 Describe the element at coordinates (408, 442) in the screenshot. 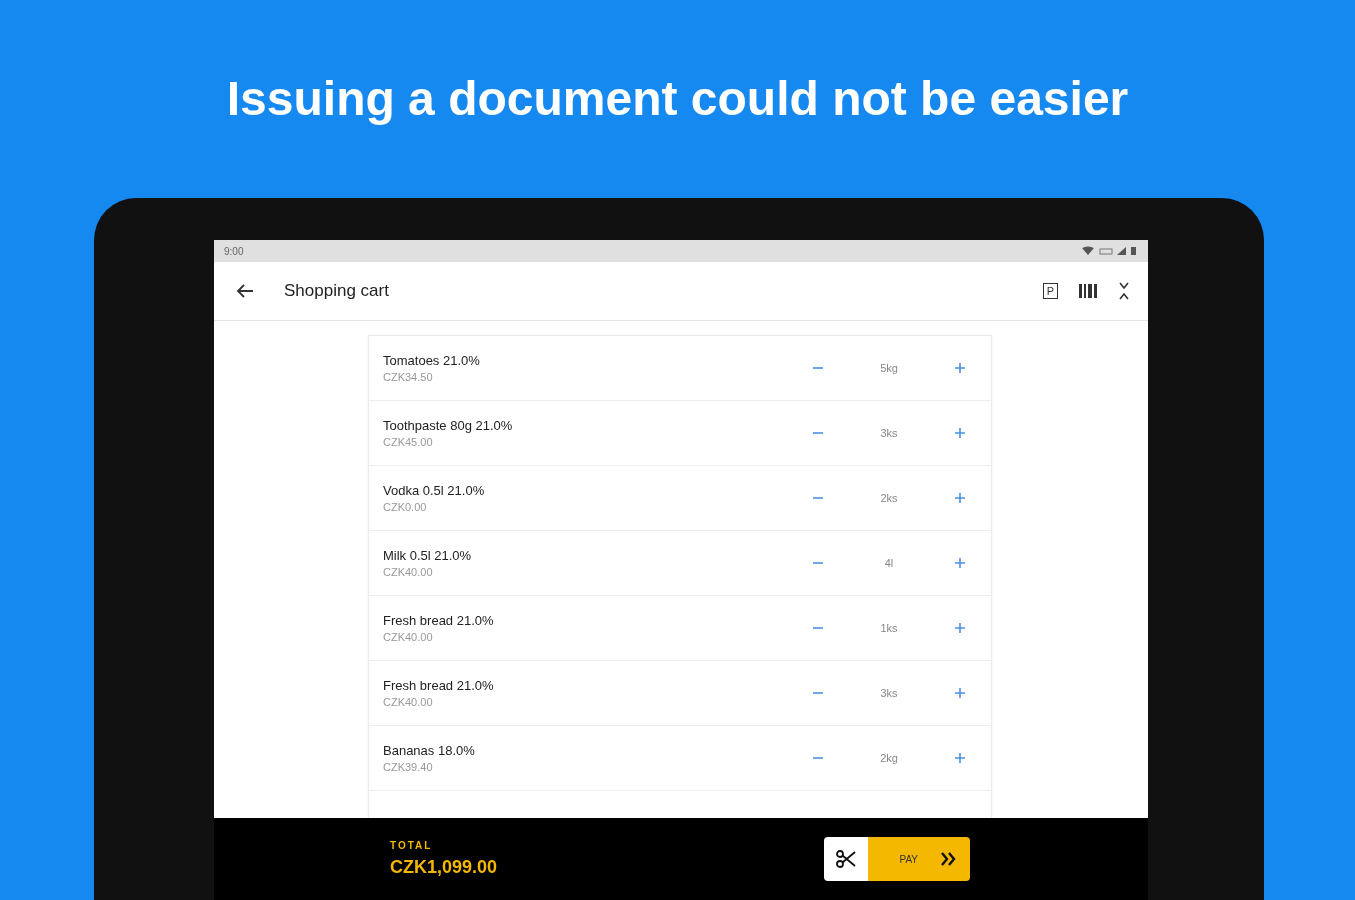

I see `item-price: CZK45.00` at that location.